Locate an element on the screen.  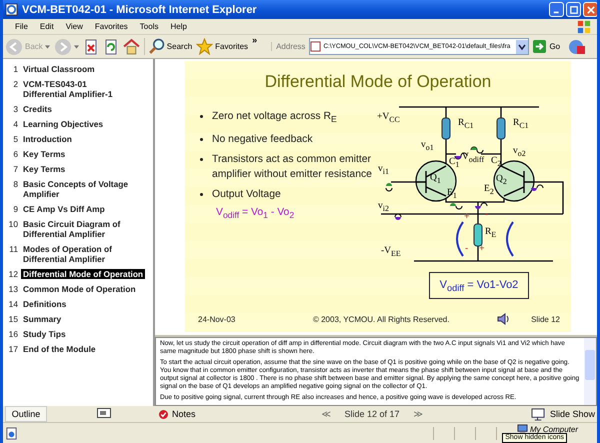
slide-counter: Slide 12 of 17 is located at coordinates (372, 414).